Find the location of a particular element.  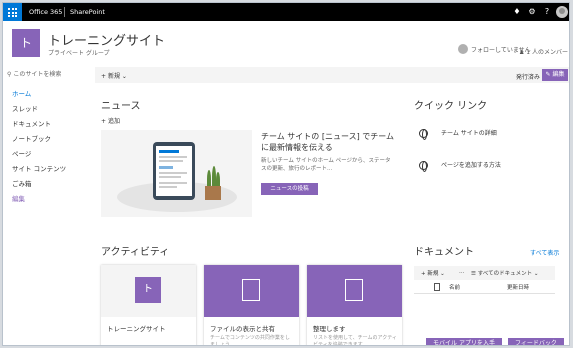

post-news-button: ニュースの投稿 is located at coordinates (289, 189).